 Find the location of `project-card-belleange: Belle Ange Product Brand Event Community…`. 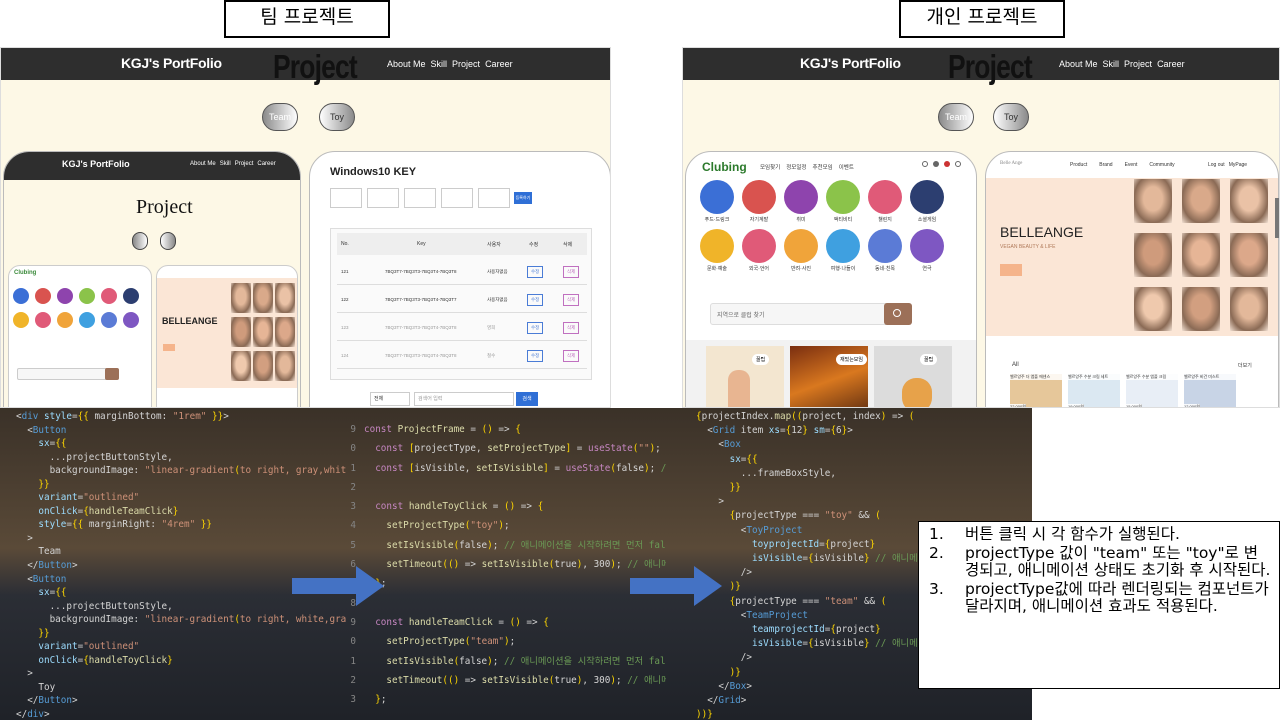

project-card-belleange: Belle Ange Product Brand Event Community… is located at coordinates (1132, 279).